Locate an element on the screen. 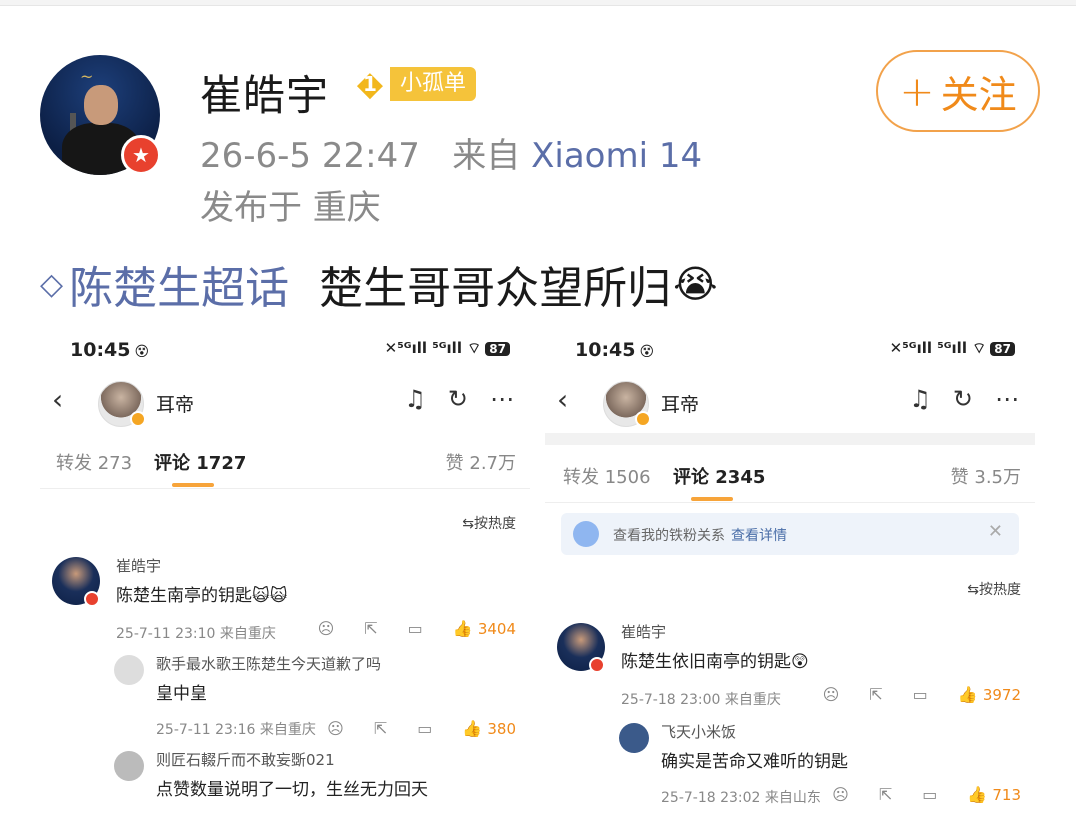 The image size is (1076, 837). fan-relation-icon is located at coordinates (586, 534).